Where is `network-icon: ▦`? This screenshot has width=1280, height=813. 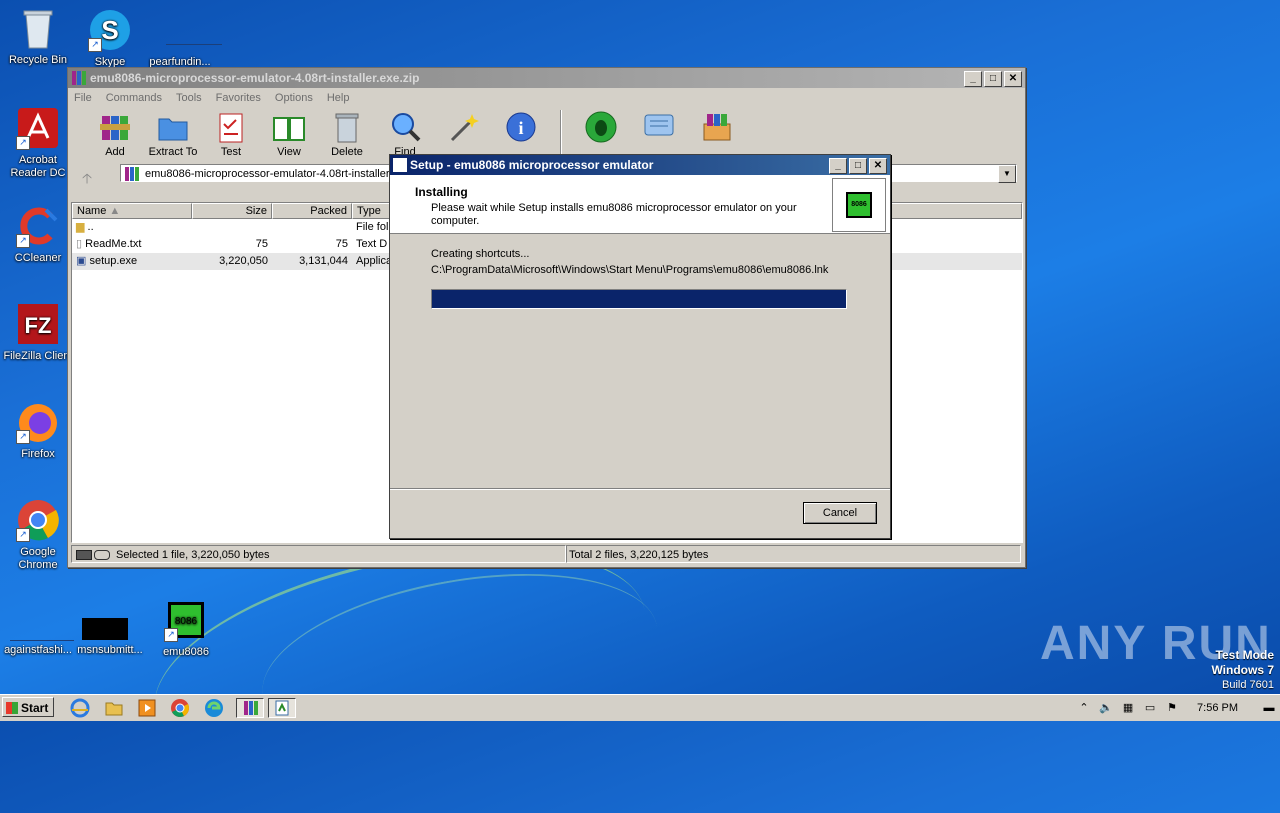 network-icon: ▦ is located at coordinates (1128, 708).